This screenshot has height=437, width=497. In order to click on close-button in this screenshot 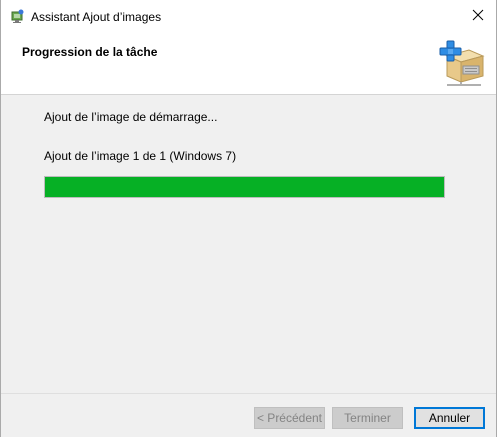, I will do `click(478, 16)`.